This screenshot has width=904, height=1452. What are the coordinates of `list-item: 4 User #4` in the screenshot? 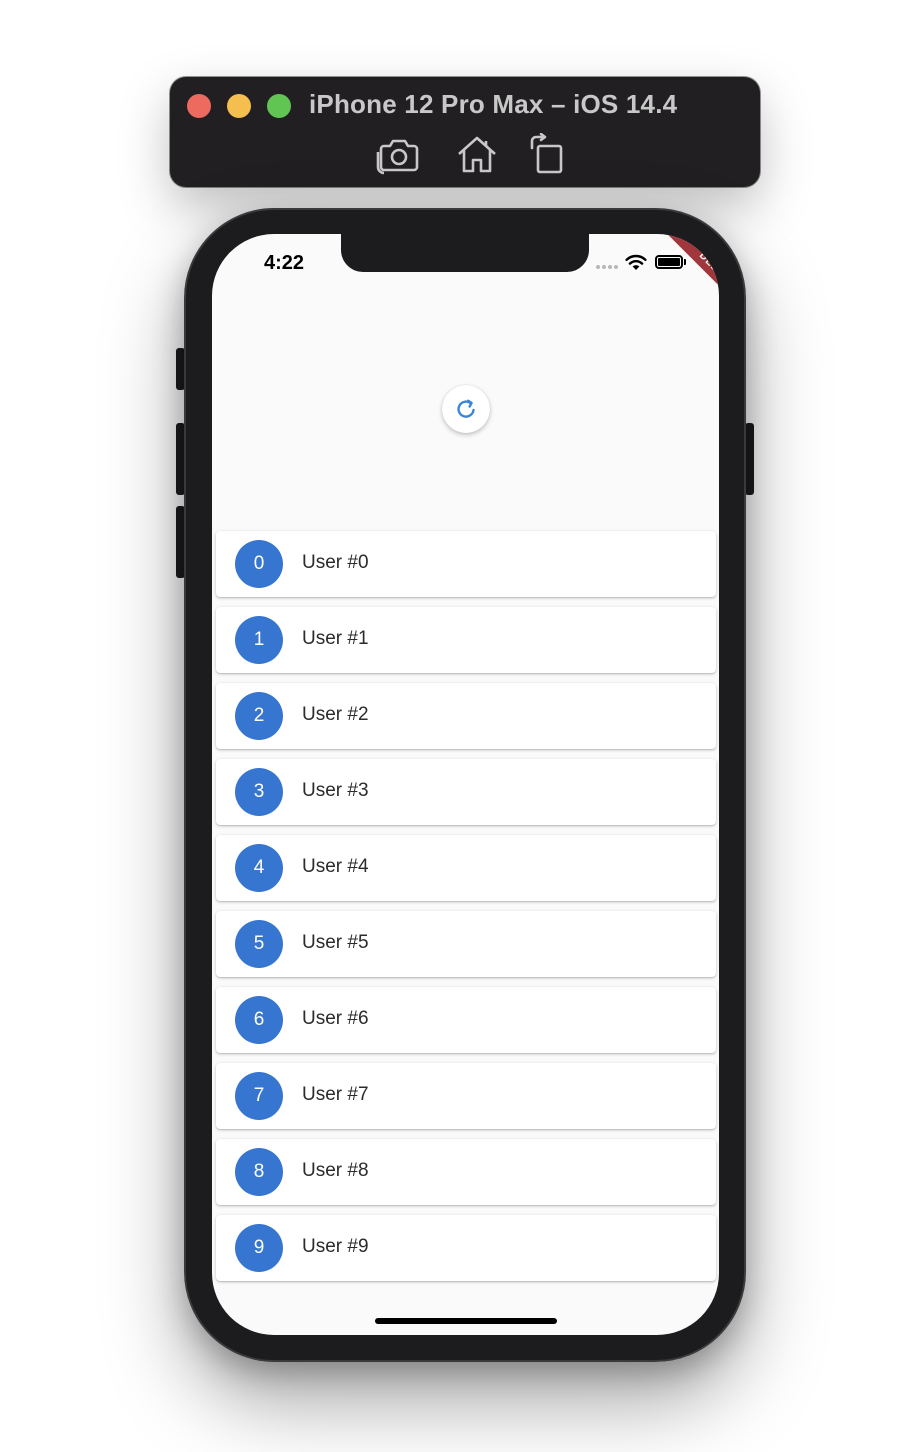 It's located at (466, 868).